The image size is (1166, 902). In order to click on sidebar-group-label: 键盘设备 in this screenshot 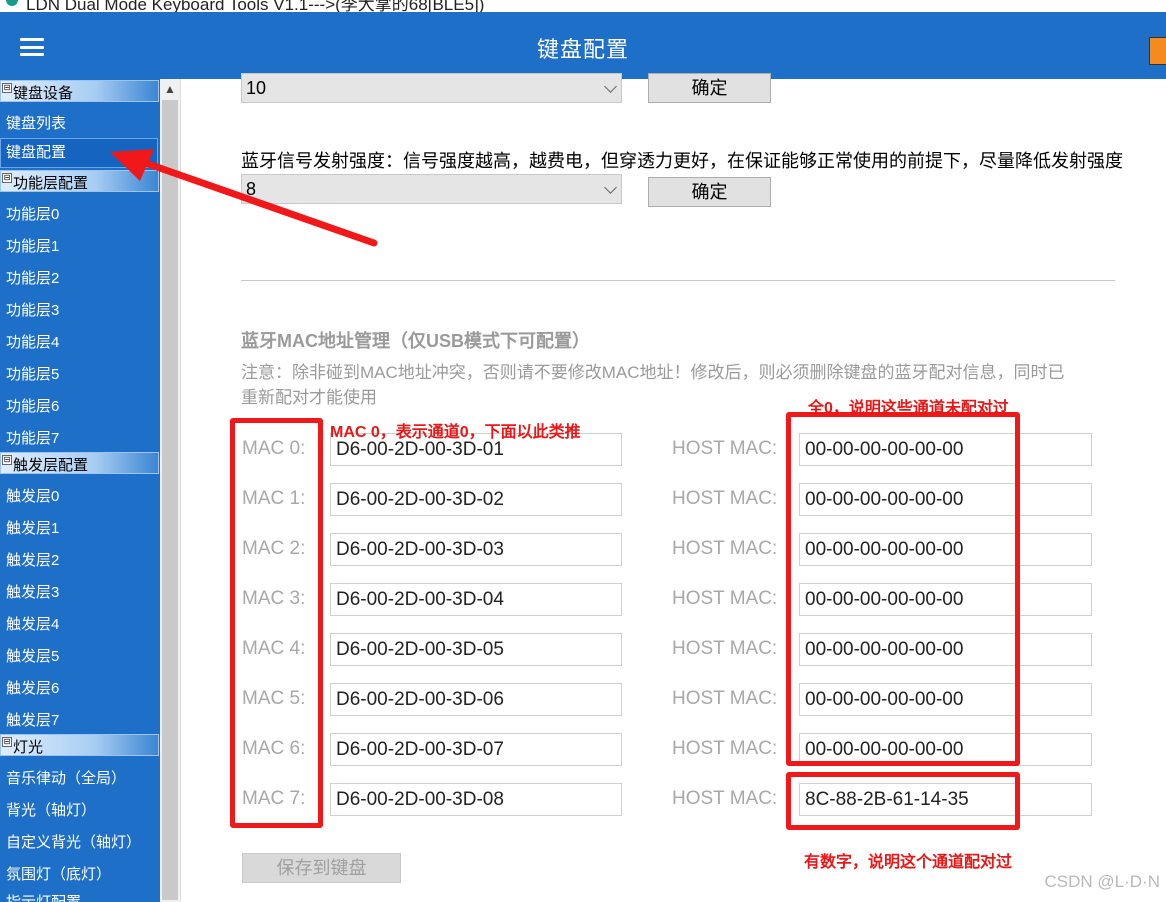, I will do `click(43, 93)`.